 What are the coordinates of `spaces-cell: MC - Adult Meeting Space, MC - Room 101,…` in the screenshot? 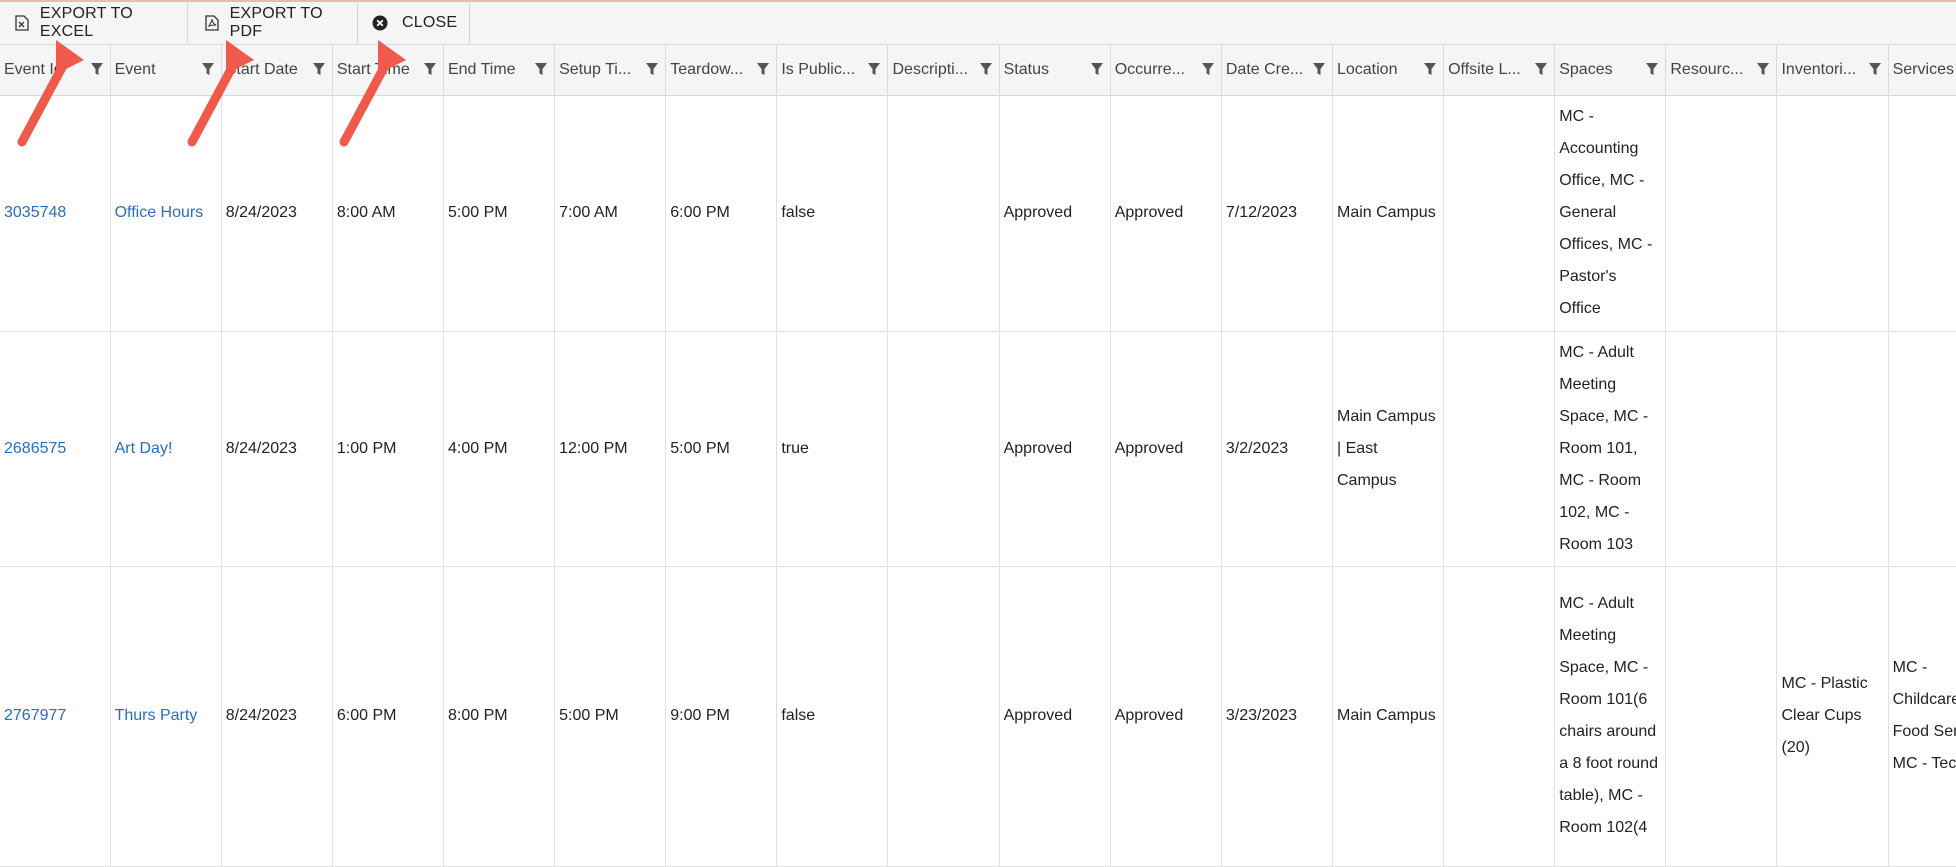 It's located at (1610, 449).